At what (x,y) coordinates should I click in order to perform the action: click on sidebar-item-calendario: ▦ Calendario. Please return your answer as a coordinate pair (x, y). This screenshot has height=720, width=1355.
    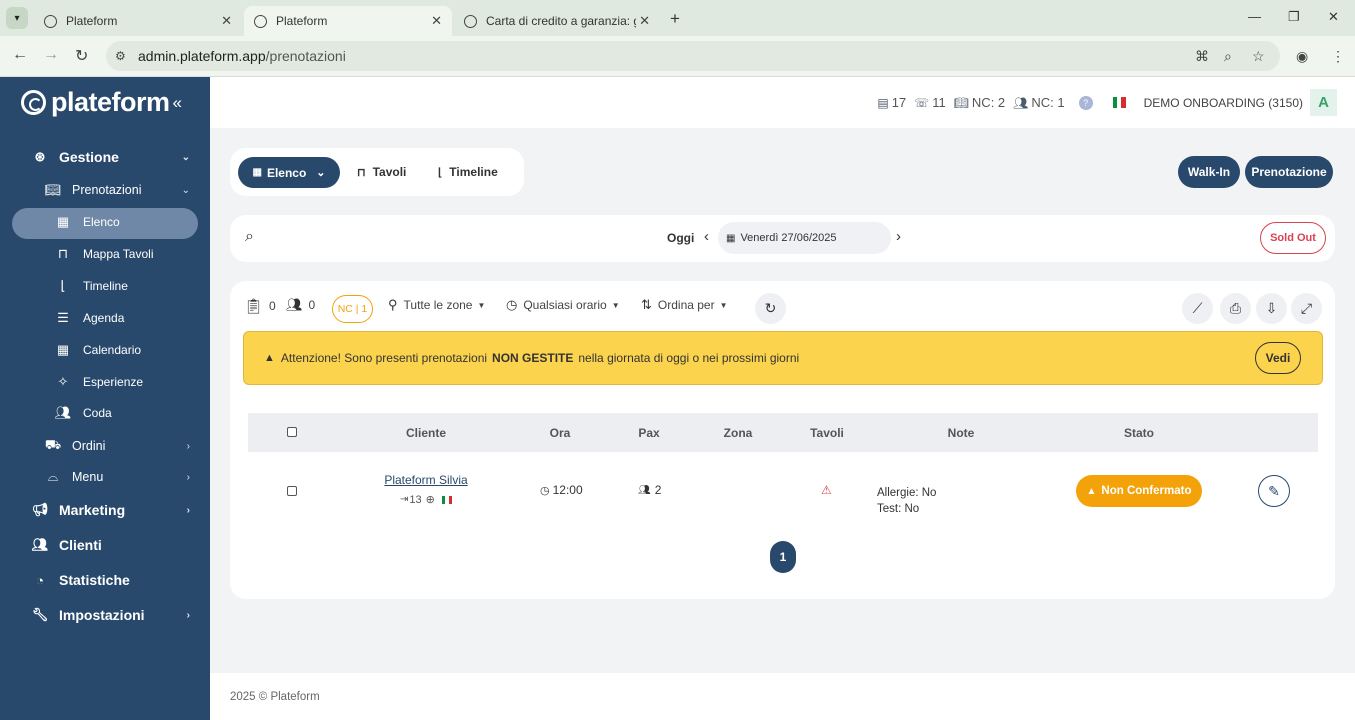
    Looking at the image, I should click on (125, 350).